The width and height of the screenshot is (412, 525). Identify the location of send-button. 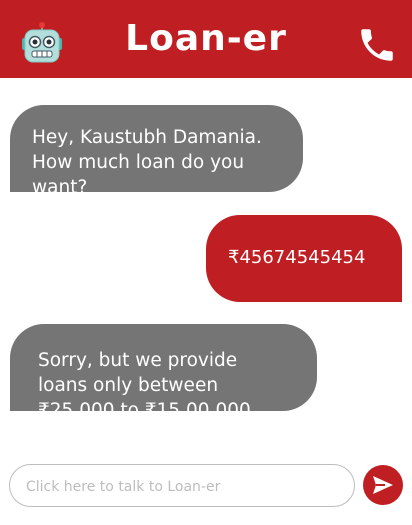
(383, 485).